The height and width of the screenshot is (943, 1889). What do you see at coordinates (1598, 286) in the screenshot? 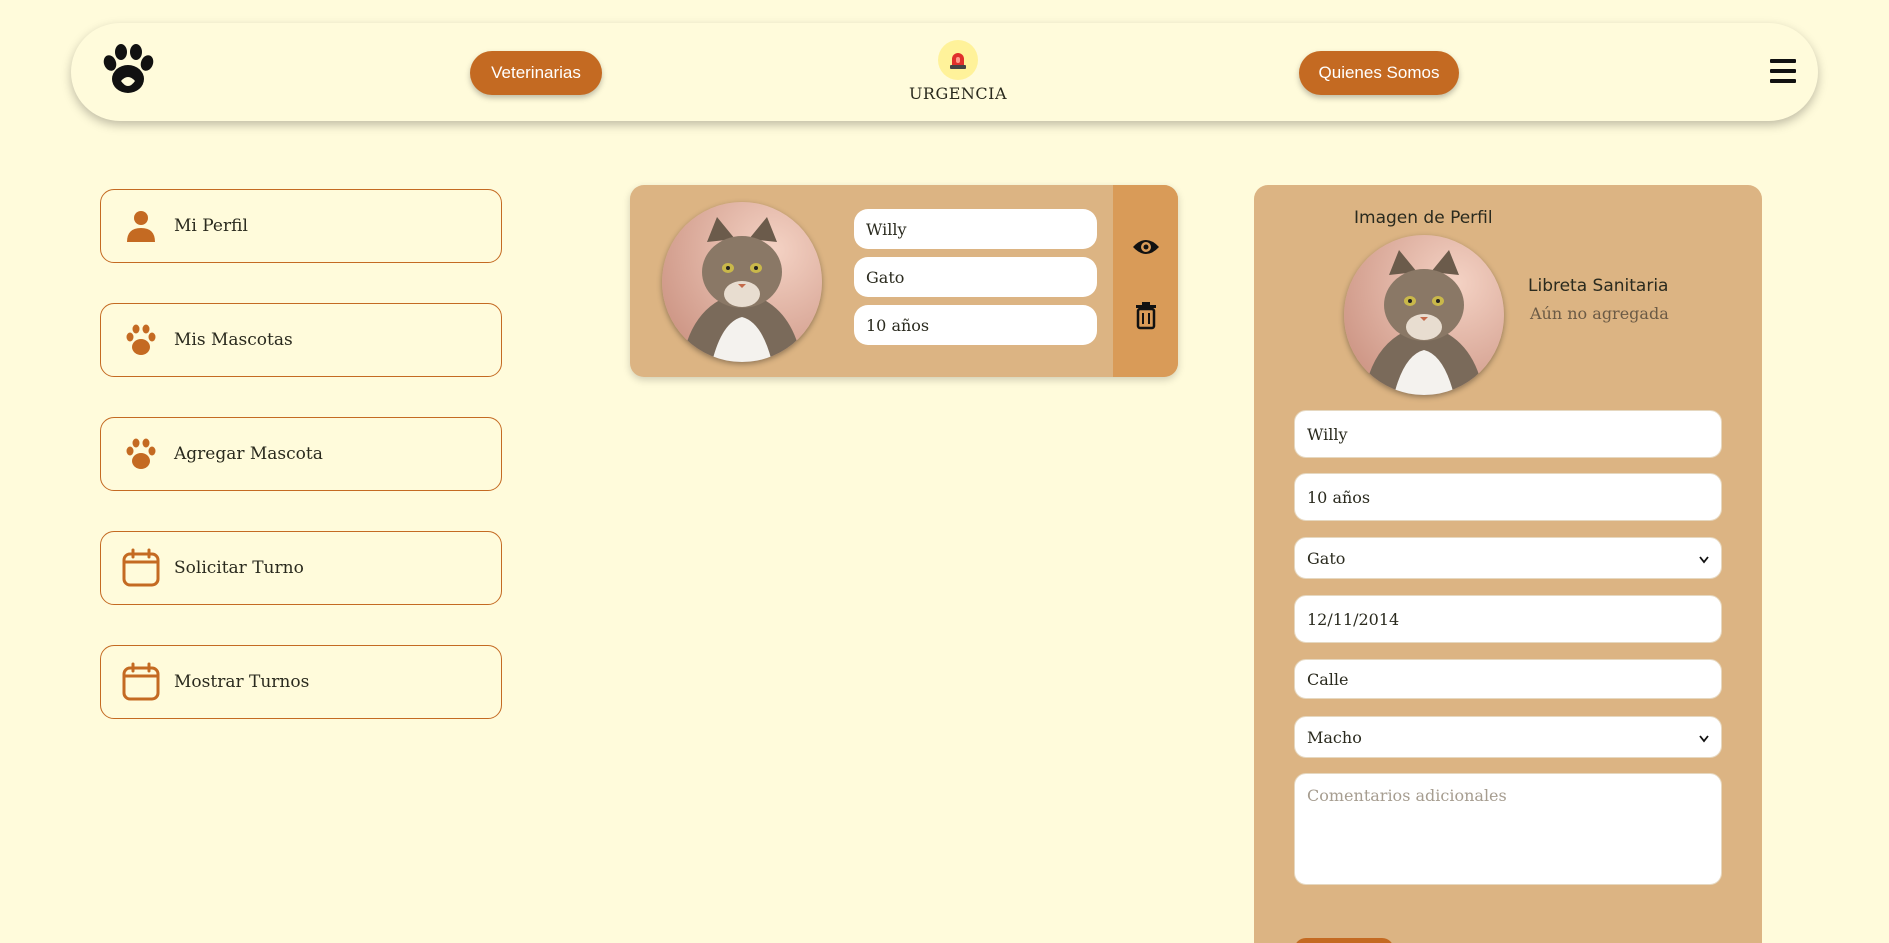
I see `libreta-sanitaria-title: Libreta Sanitaria` at bounding box center [1598, 286].